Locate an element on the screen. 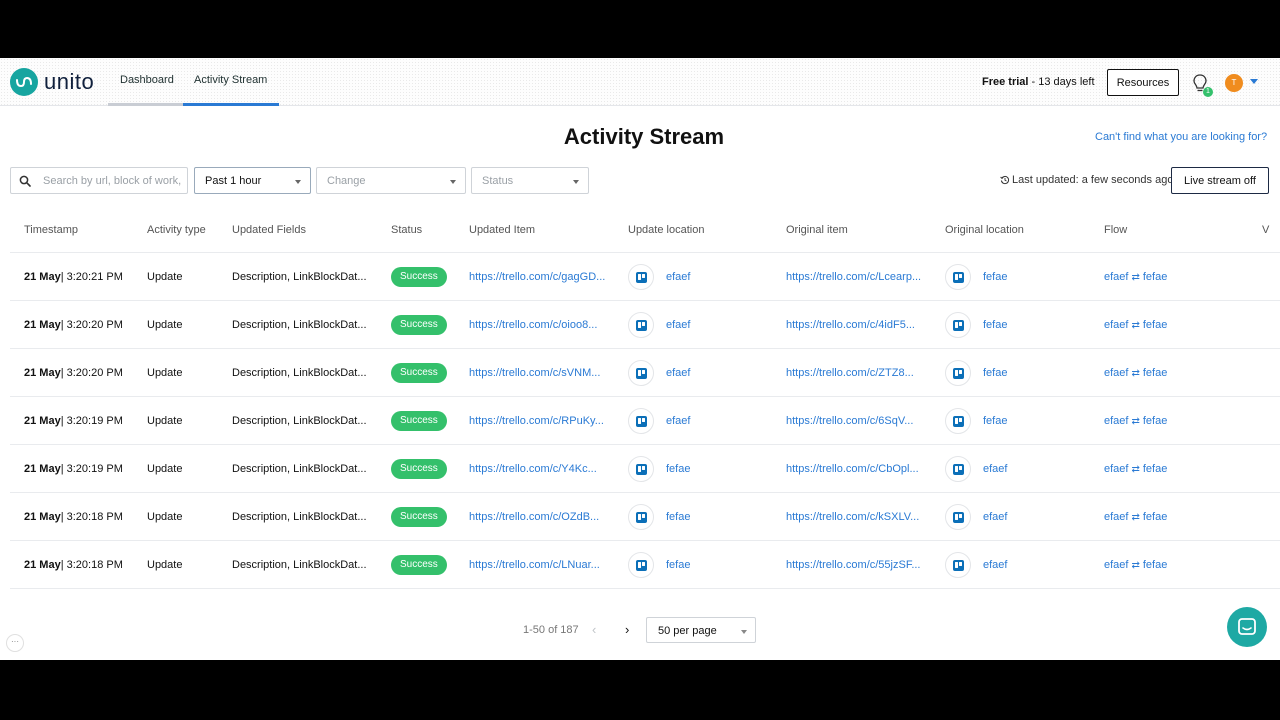  header-status: Status is located at coordinates (406, 230).